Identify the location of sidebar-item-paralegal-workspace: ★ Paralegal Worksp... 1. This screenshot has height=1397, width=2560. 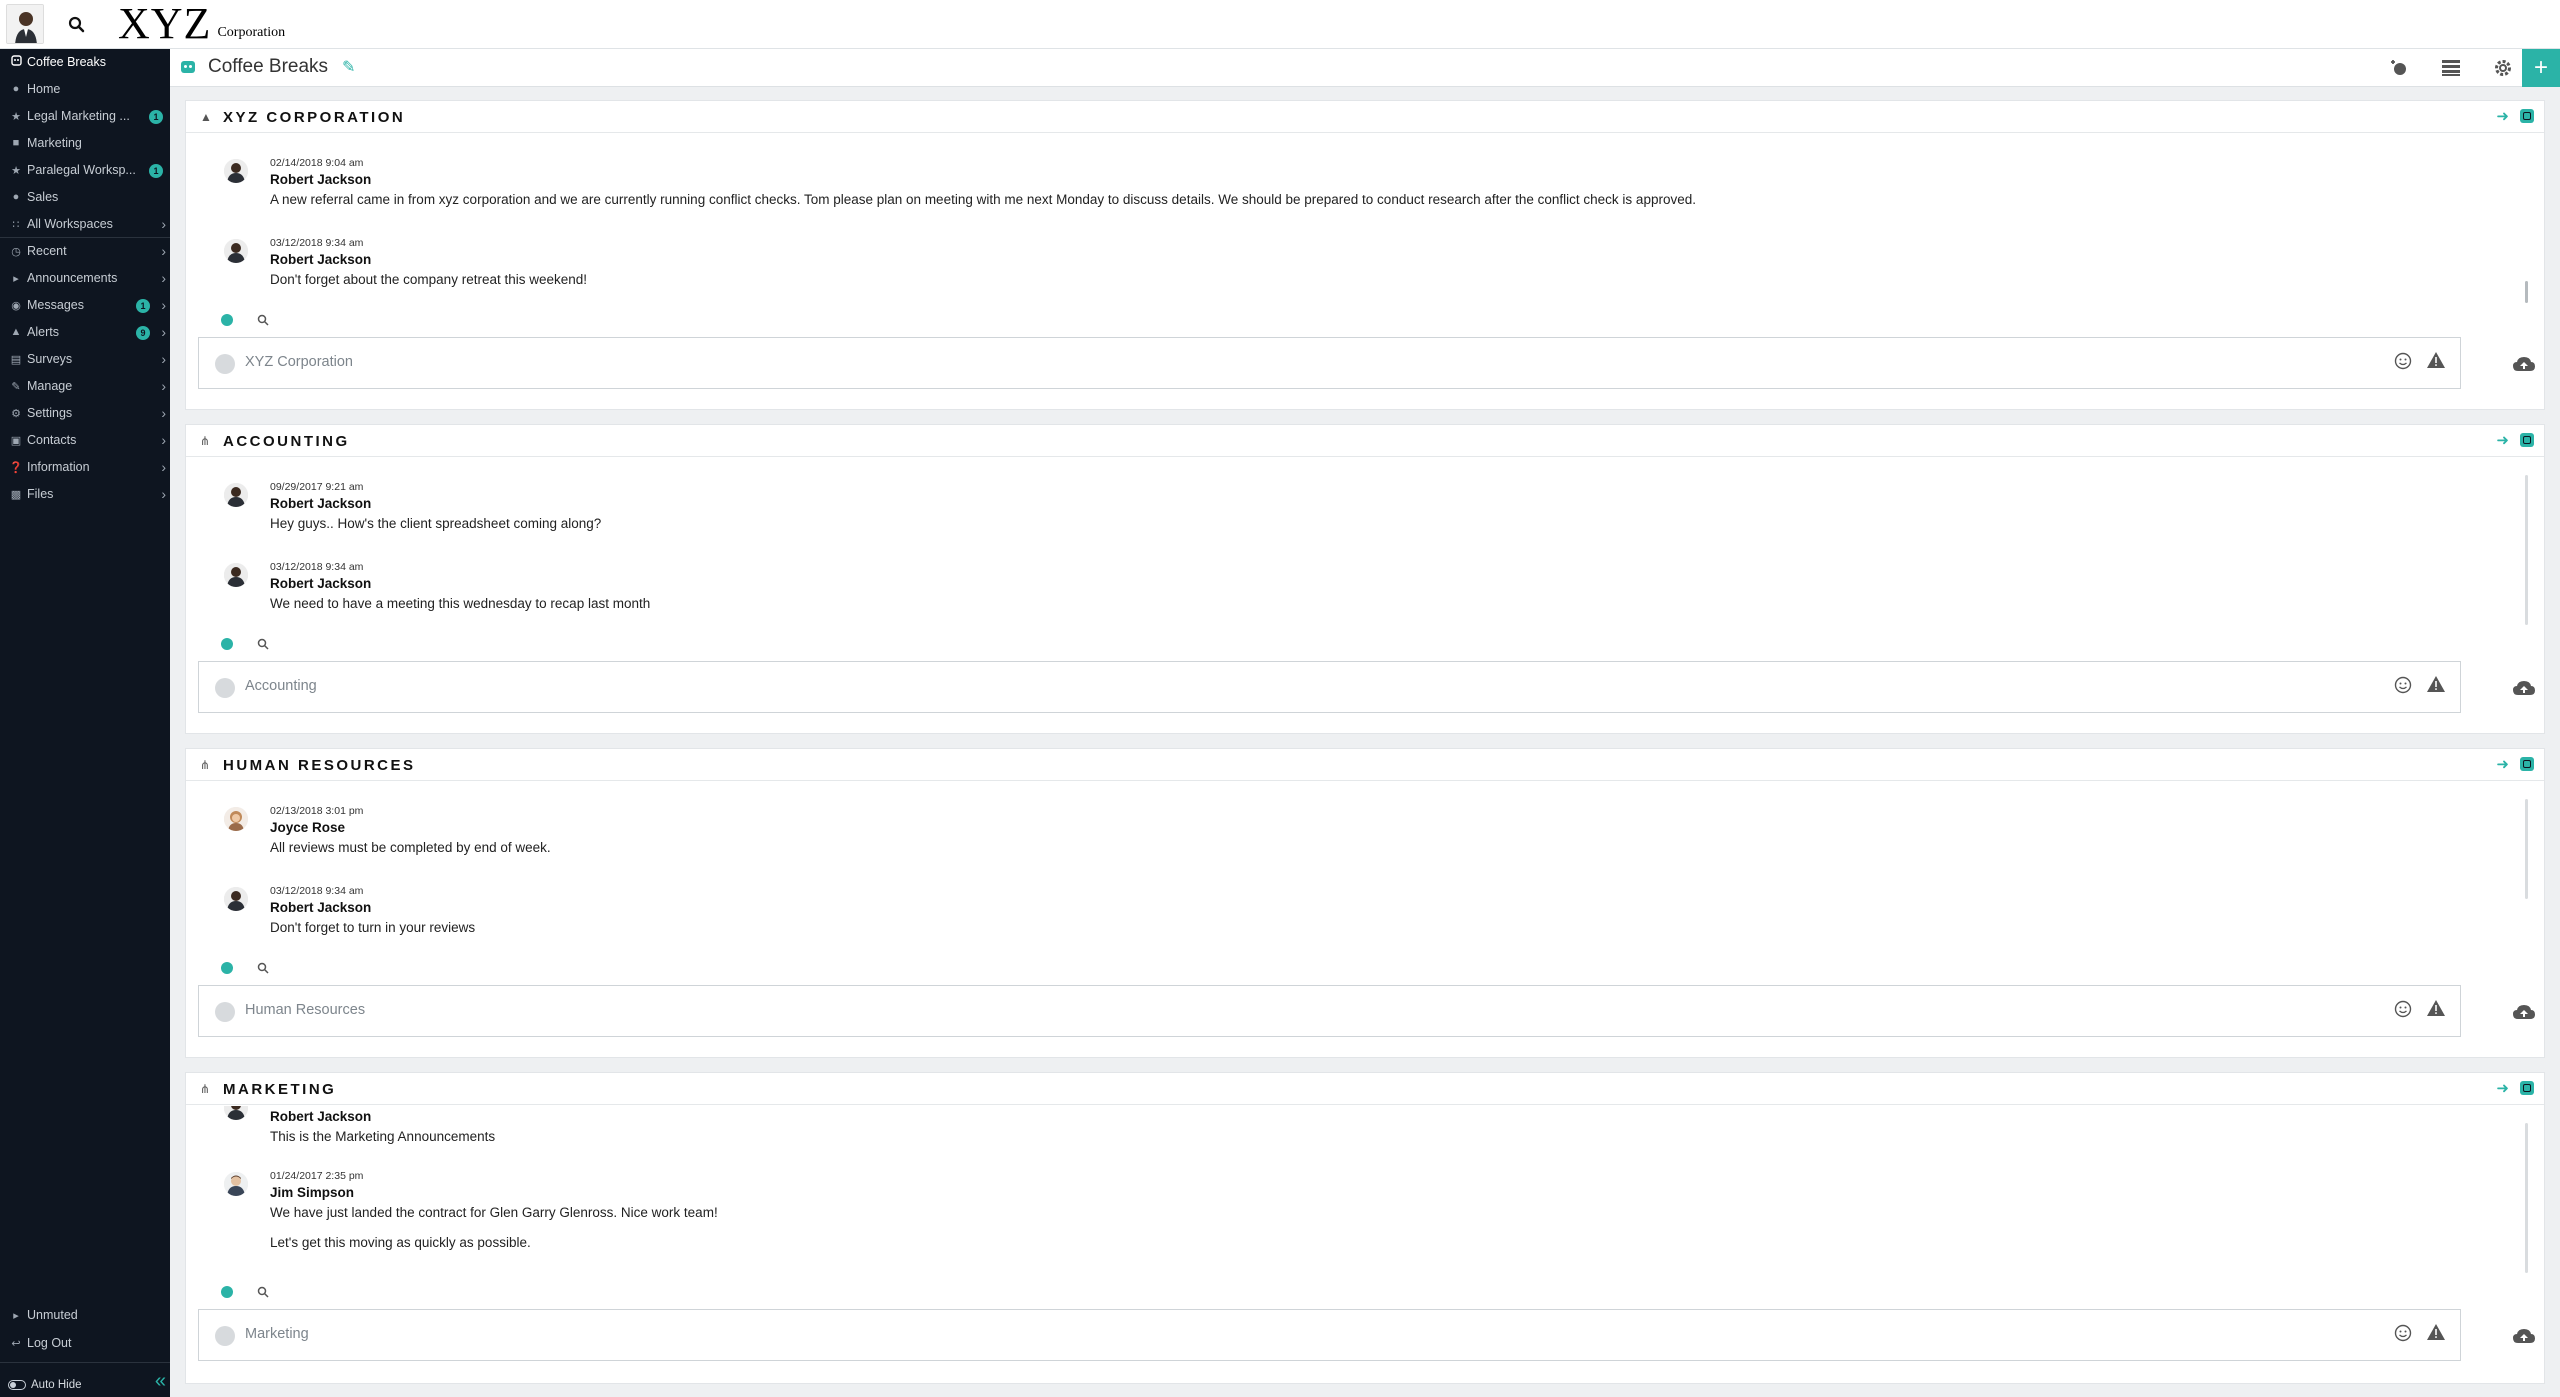
(85, 170).